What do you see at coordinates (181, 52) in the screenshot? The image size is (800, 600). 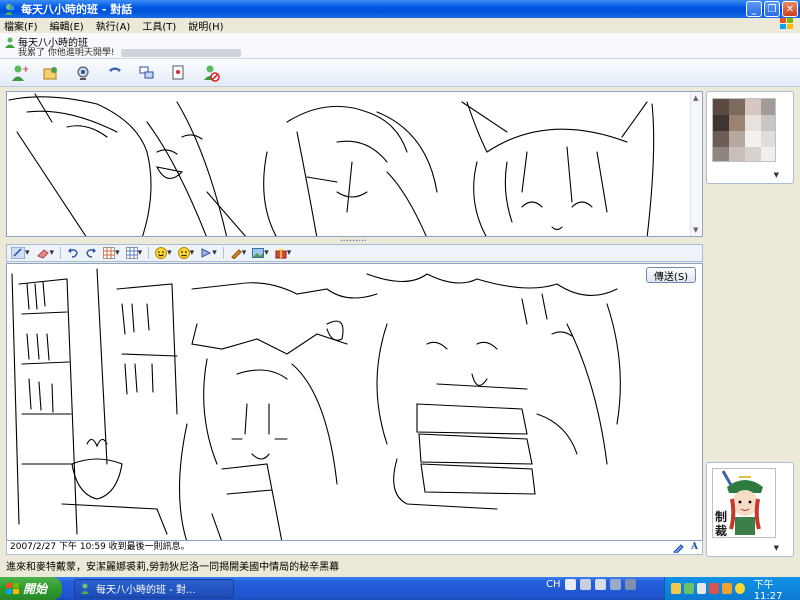 I see `blurred-email` at bounding box center [181, 52].